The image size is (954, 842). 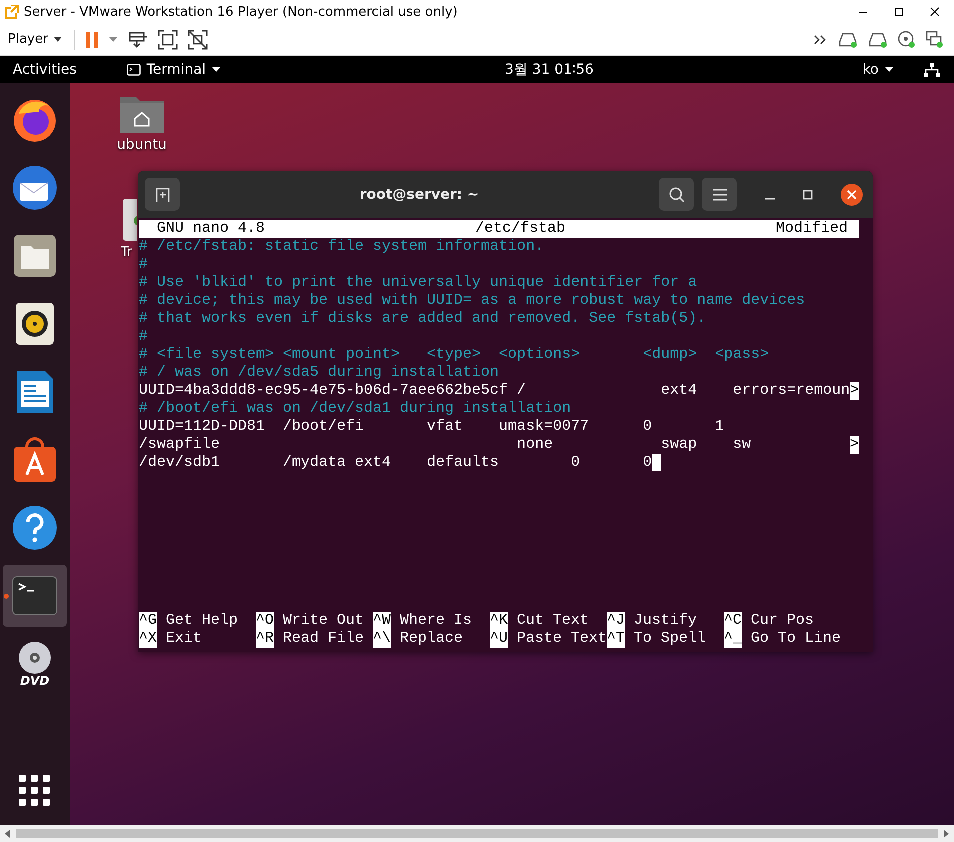 What do you see at coordinates (6, 596) in the screenshot?
I see `running-indicator` at bounding box center [6, 596].